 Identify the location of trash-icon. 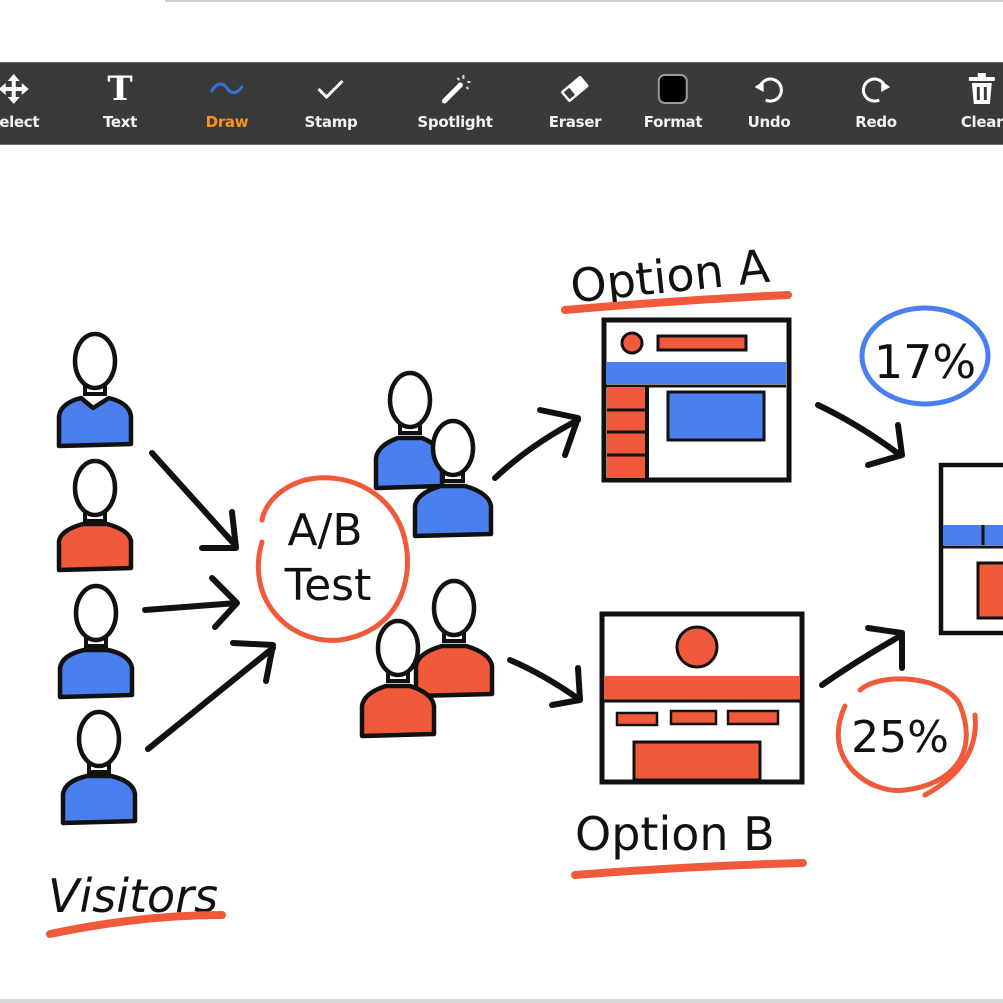
(982, 89).